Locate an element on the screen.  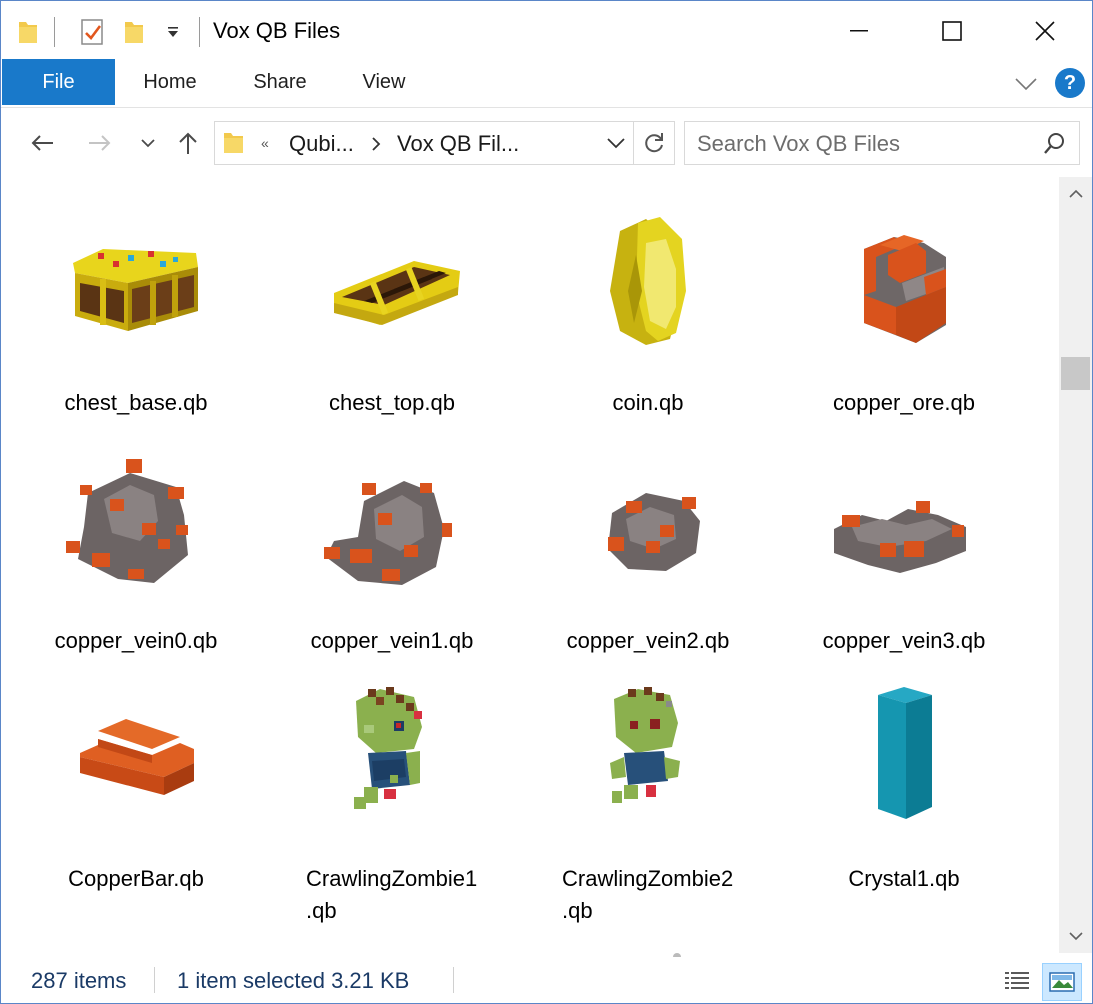
forward-arrow-icon is located at coordinates (100, 143).